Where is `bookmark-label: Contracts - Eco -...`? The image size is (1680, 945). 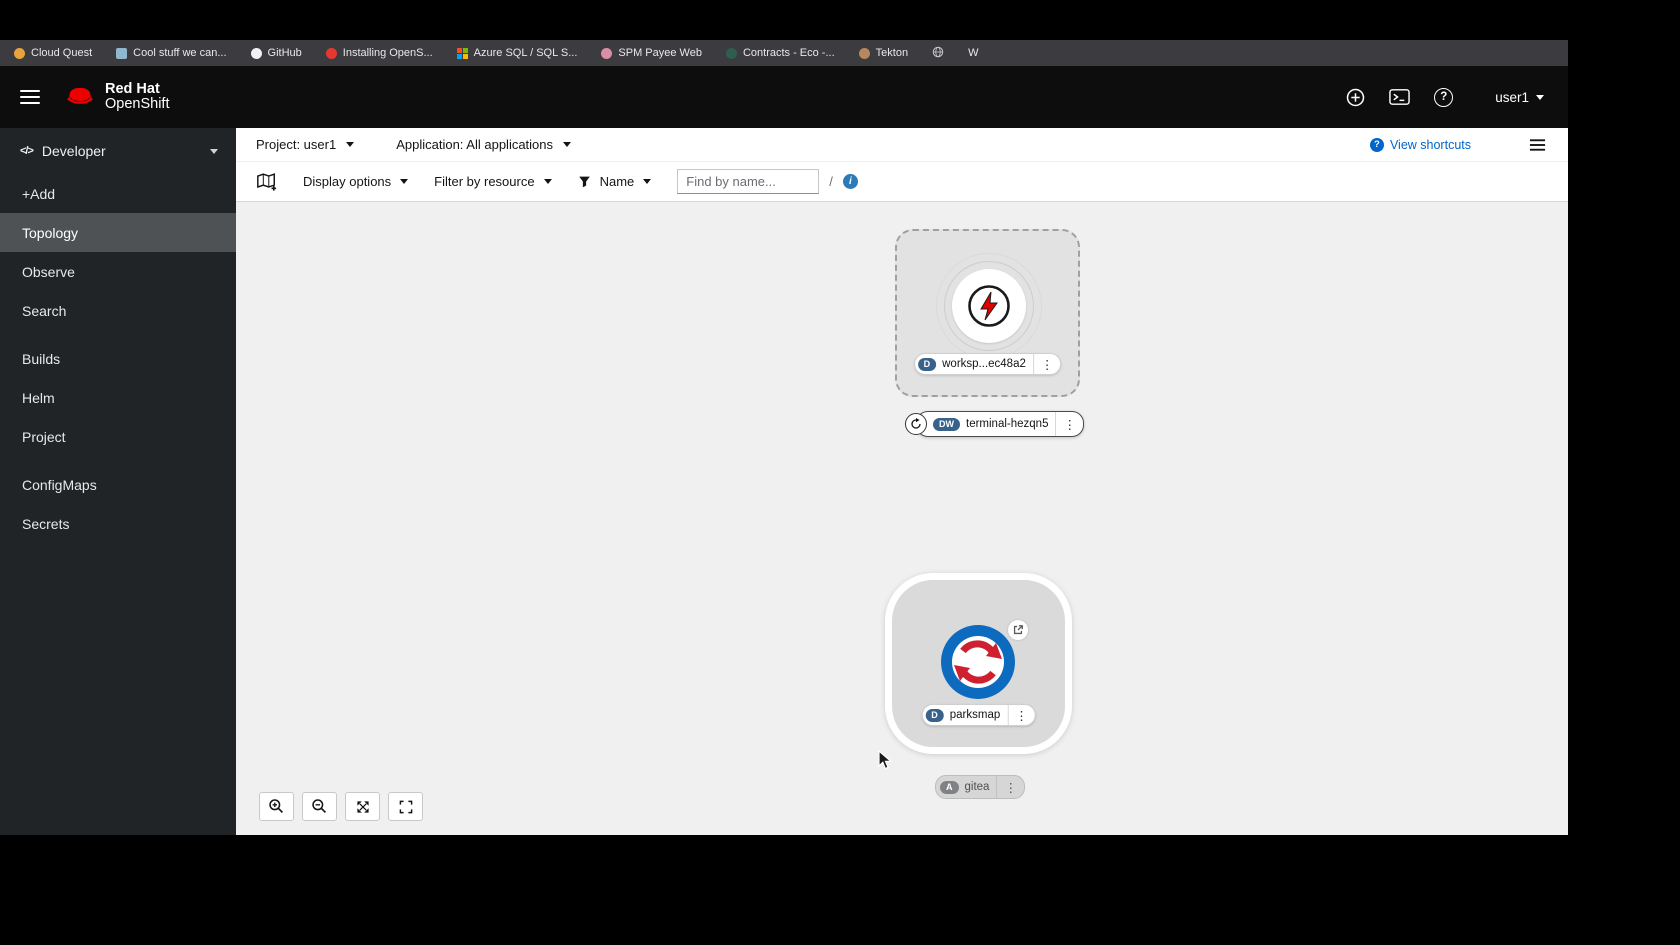
bookmark-label: Contracts - Eco -... is located at coordinates (788, 53).